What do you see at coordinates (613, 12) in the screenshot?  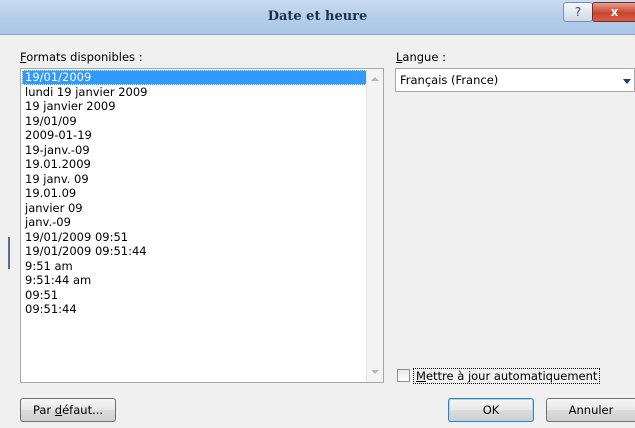 I see `close-button: x` at bounding box center [613, 12].